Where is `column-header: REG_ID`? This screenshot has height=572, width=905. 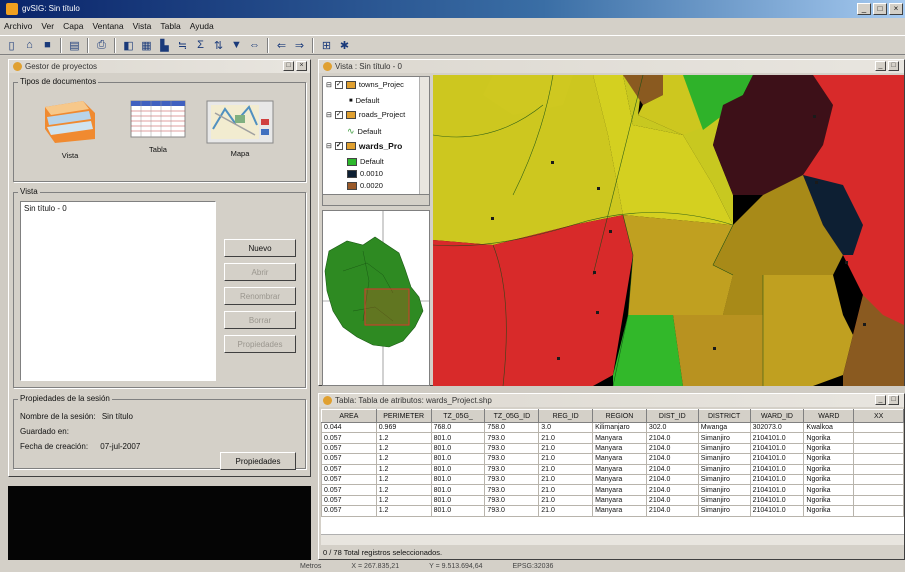 column-header: REG_ID is located at coordinates (566, 416).